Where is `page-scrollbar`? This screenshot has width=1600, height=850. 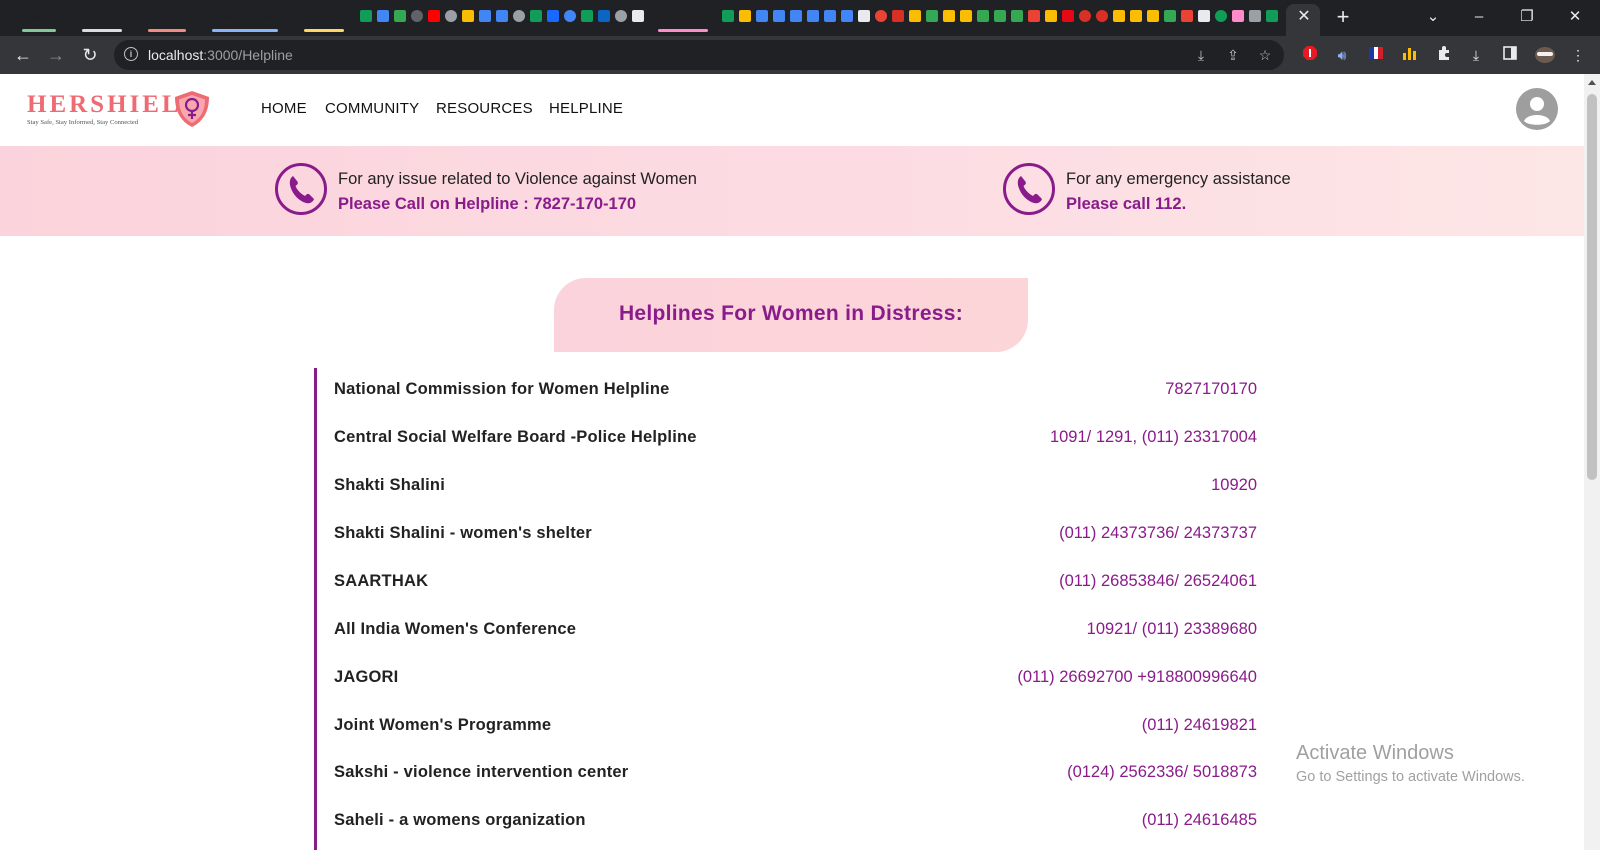
page-scrollbar is located at coordinates (1592, 462).